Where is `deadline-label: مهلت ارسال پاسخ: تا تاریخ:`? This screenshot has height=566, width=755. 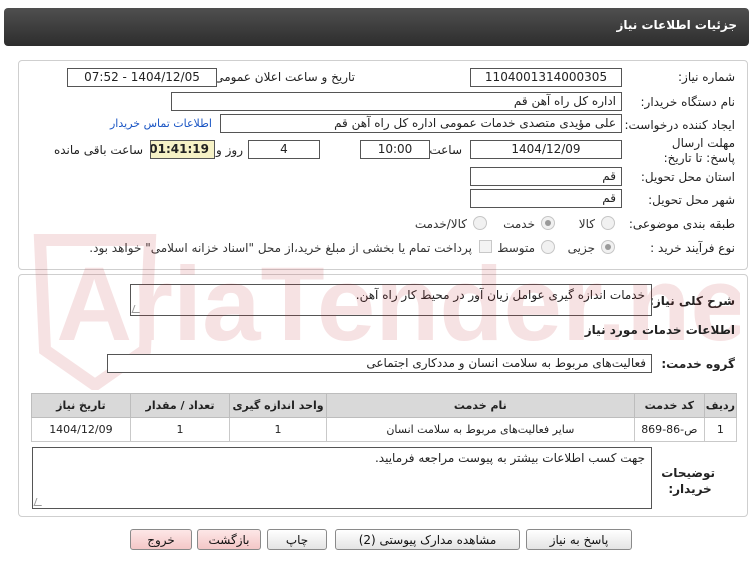
deadline-label: مهلت ارسال پاسخ: تا تاریخ: is located at coordinates (699, 150).